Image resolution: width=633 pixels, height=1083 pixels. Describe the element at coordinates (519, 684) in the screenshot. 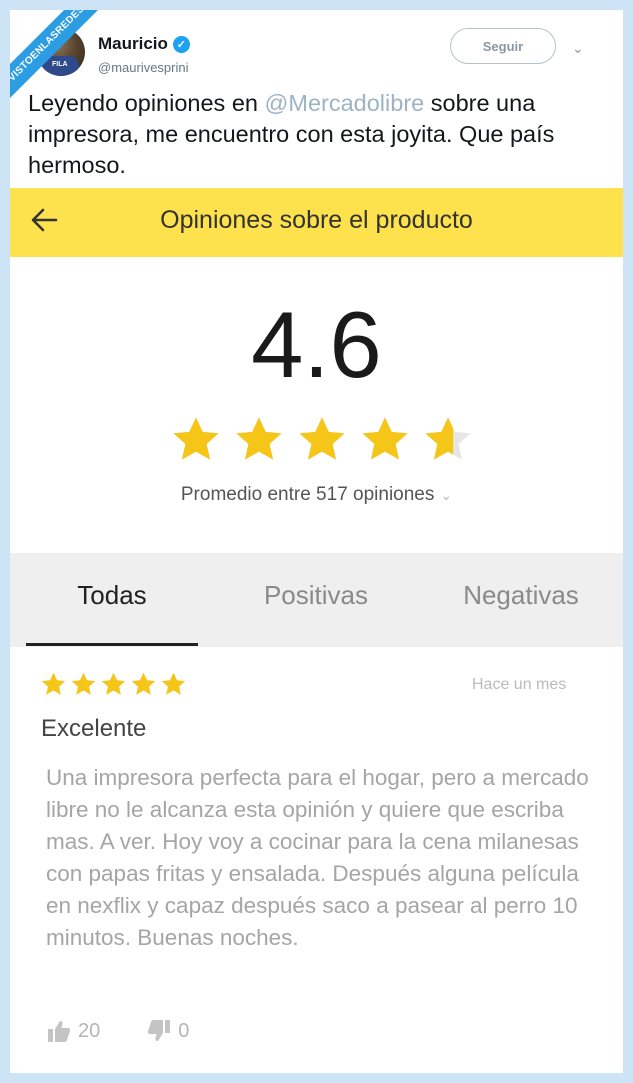

I see `review-date: Hace un mes` at that location.